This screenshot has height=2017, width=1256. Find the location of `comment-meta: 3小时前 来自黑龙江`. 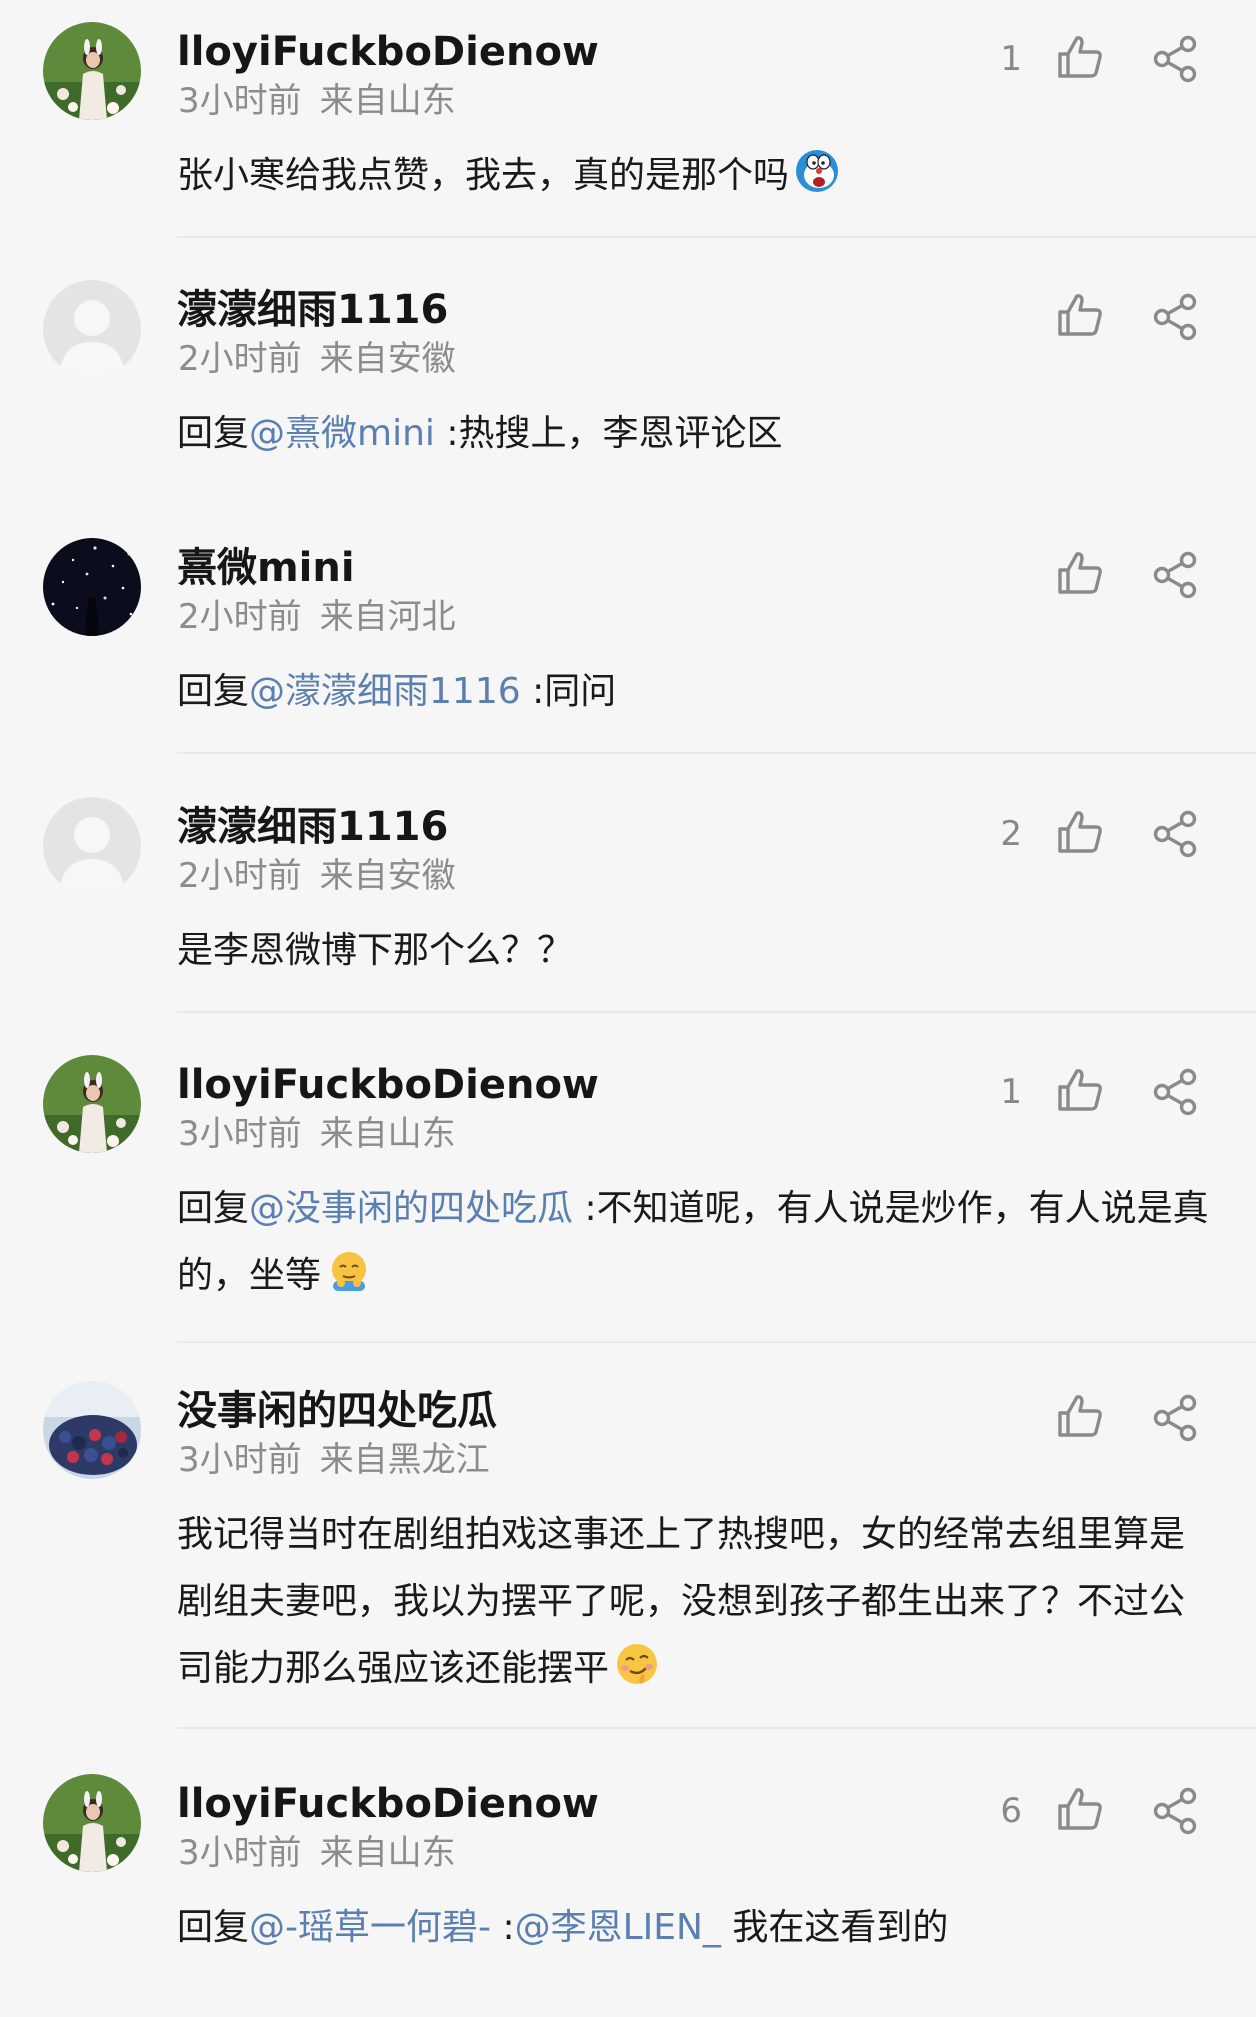

comment-meta: 3小时前 来自黑龙江 is located at coordinates (334, 1460).